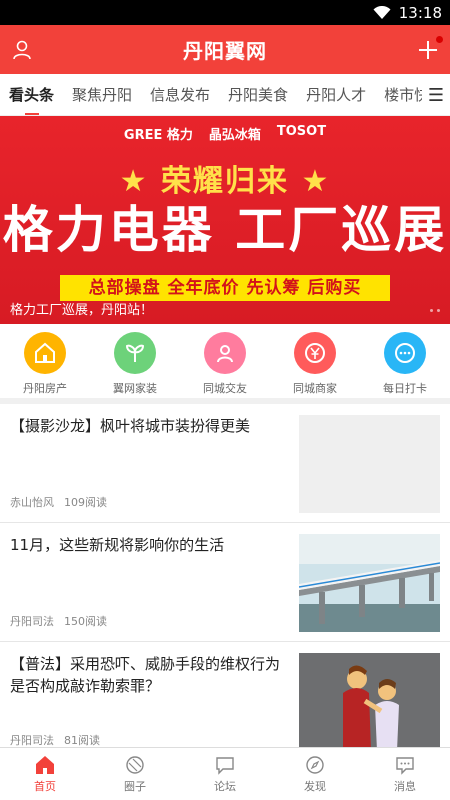 The image size is (450, 800). I want to click on news-item: 【普法】采用恐吓、威胁手段的维权行为是否构成敲诈勒索罪？ 丹阳司法 81阅读, so click(225, 701).